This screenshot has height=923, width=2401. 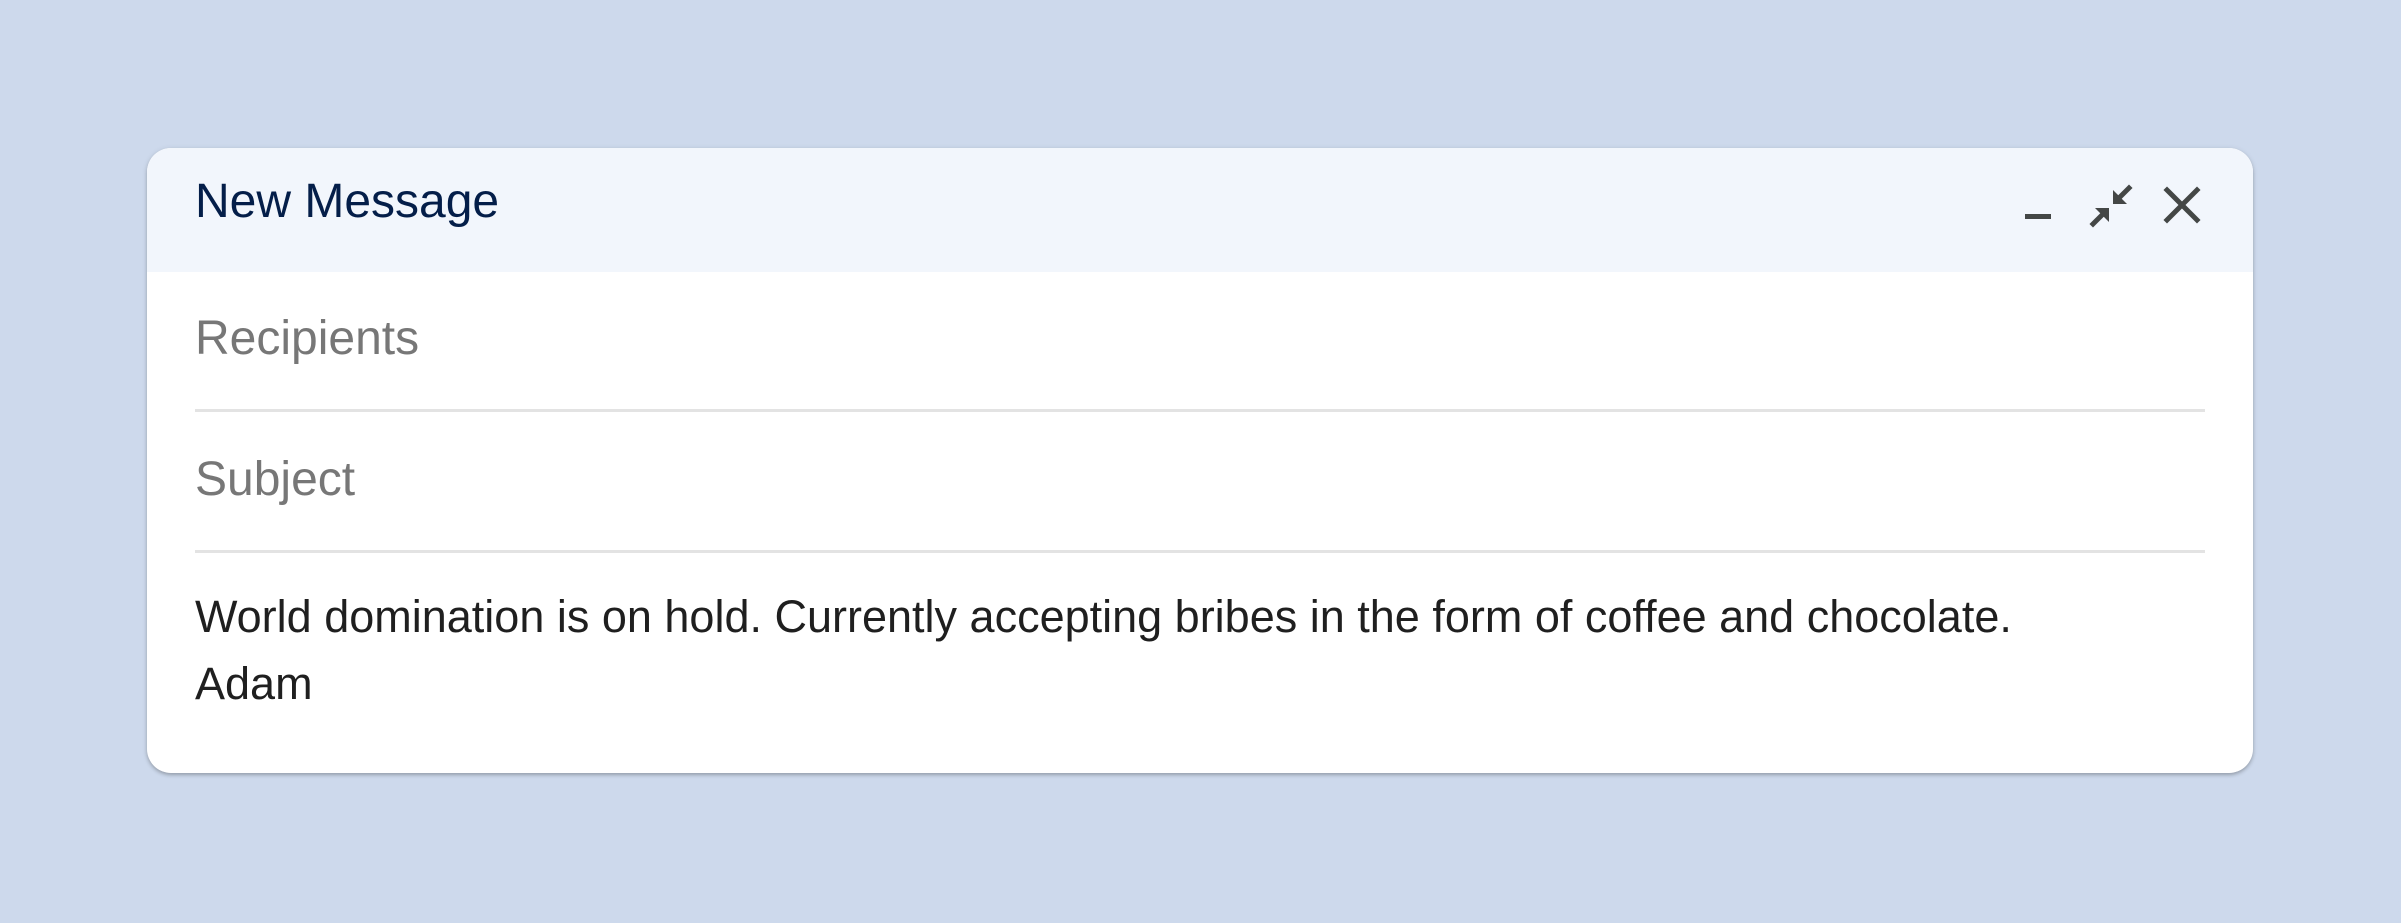 I want to click on minimize-icon, so click(x=2039, y=206).